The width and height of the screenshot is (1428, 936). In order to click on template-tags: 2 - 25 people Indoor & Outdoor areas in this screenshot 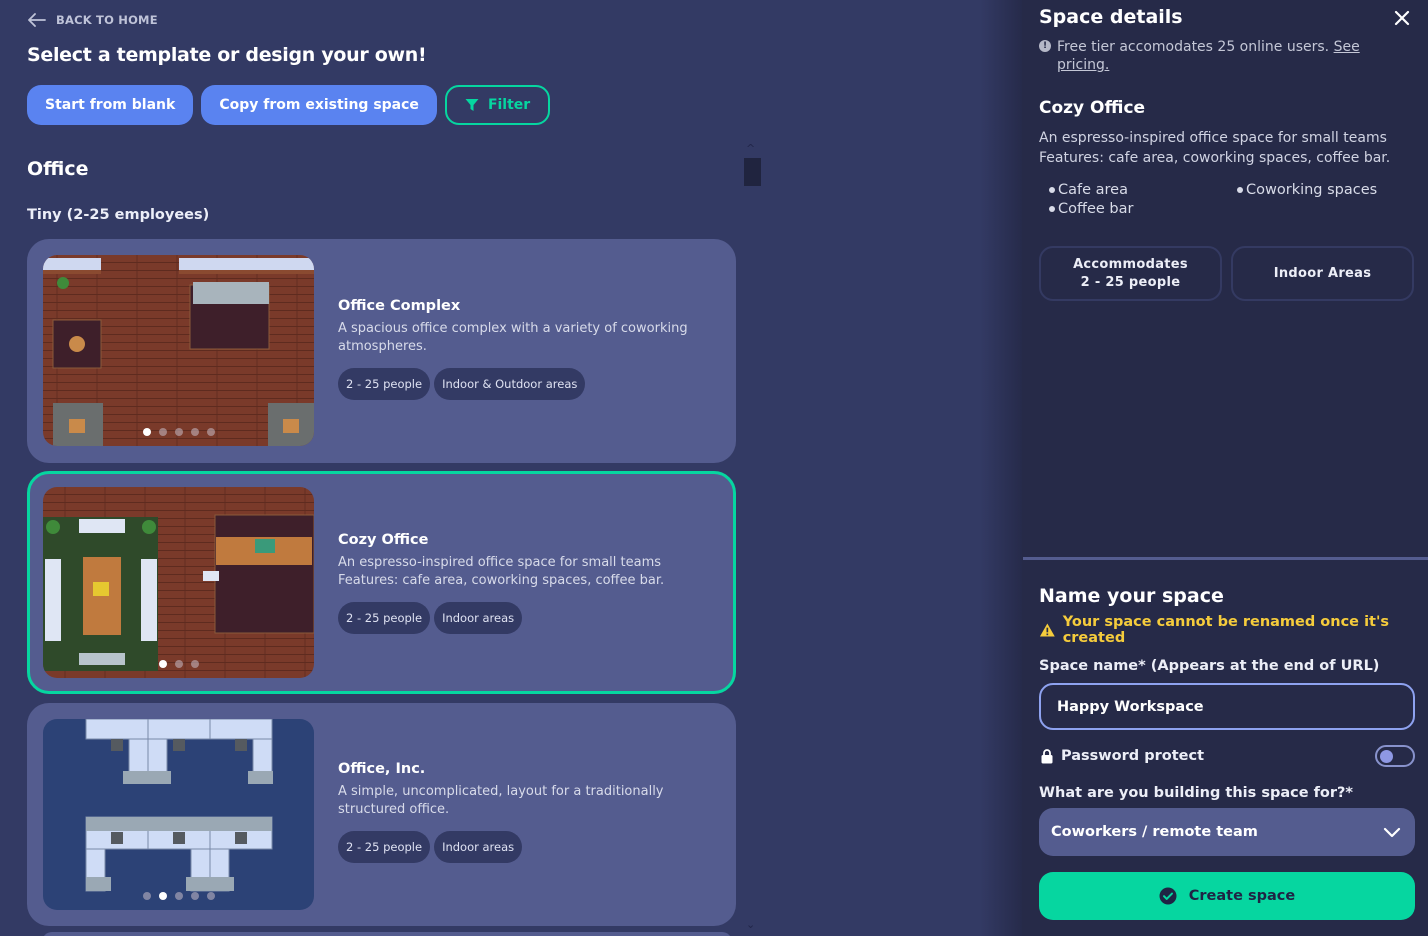, I will do `click(518, 384)`.